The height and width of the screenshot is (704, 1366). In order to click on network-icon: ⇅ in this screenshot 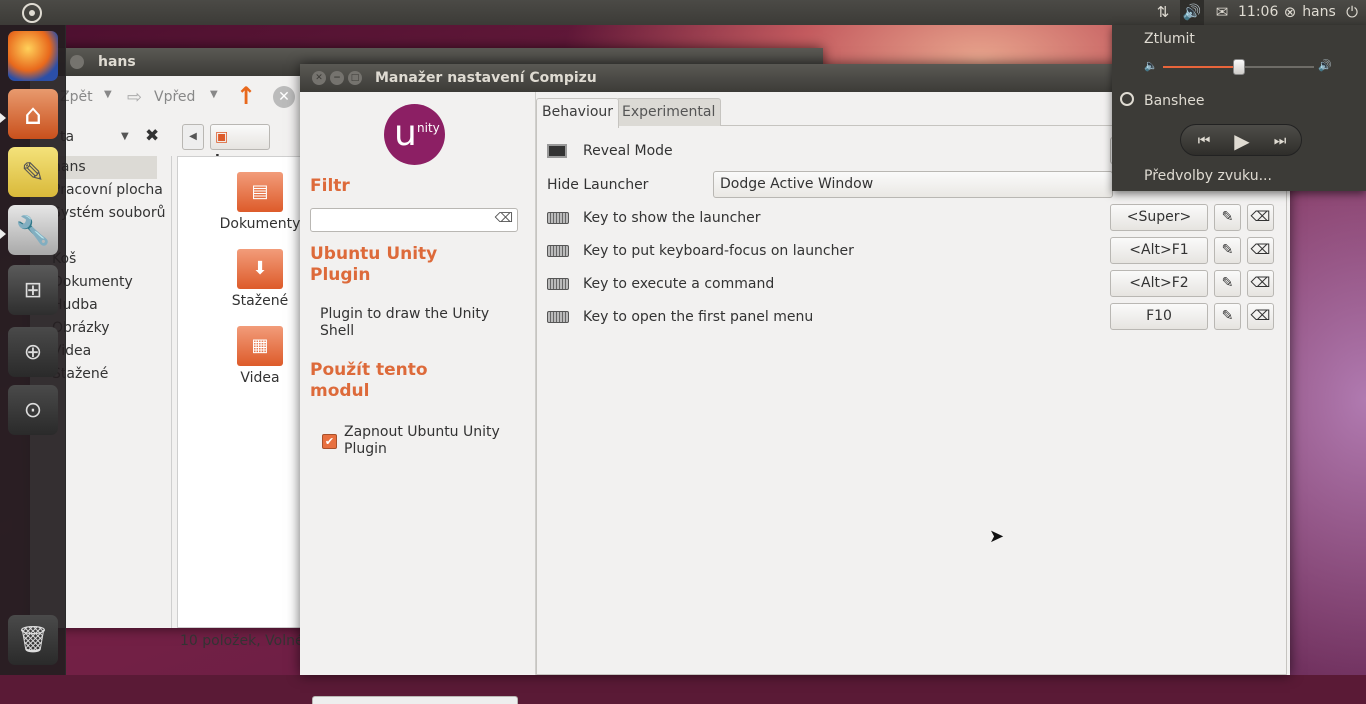, I will do `click(1163, 12)`.